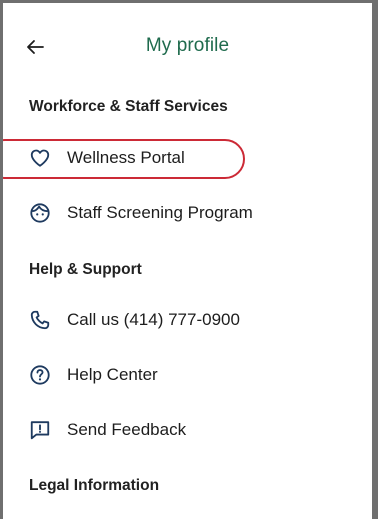  I want to click on phone-icon, so click(40, 320).